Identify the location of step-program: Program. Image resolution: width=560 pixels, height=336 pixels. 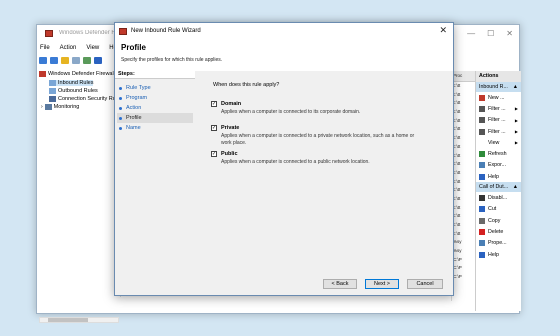
(155, 98).